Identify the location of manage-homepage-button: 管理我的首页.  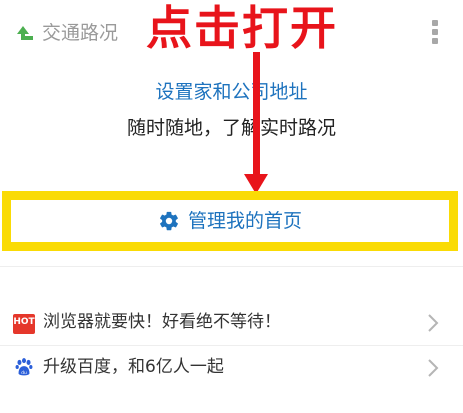
(230, 221).